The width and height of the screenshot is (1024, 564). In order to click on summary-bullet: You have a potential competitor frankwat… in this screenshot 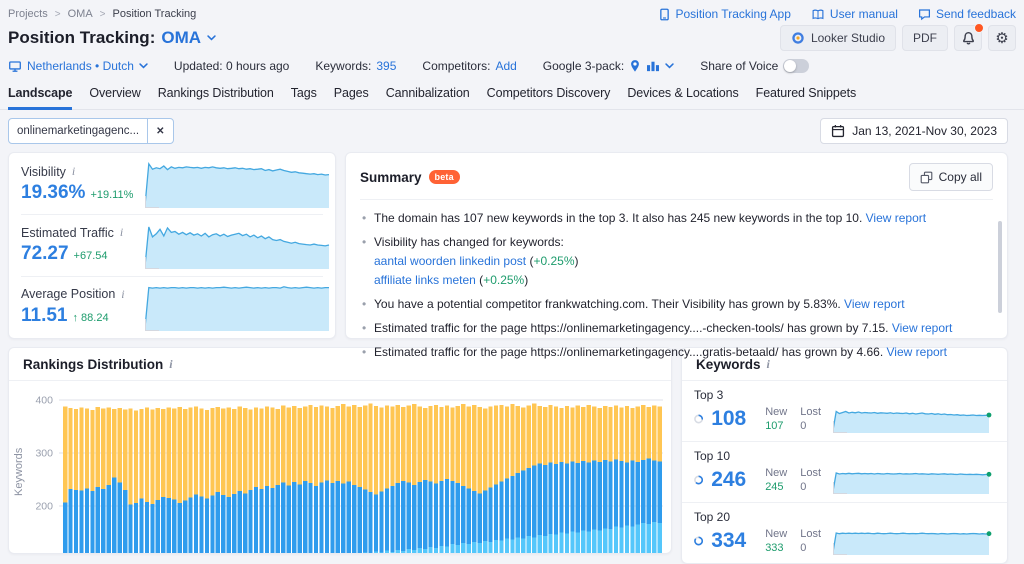, I will do `click(669, 304)`.